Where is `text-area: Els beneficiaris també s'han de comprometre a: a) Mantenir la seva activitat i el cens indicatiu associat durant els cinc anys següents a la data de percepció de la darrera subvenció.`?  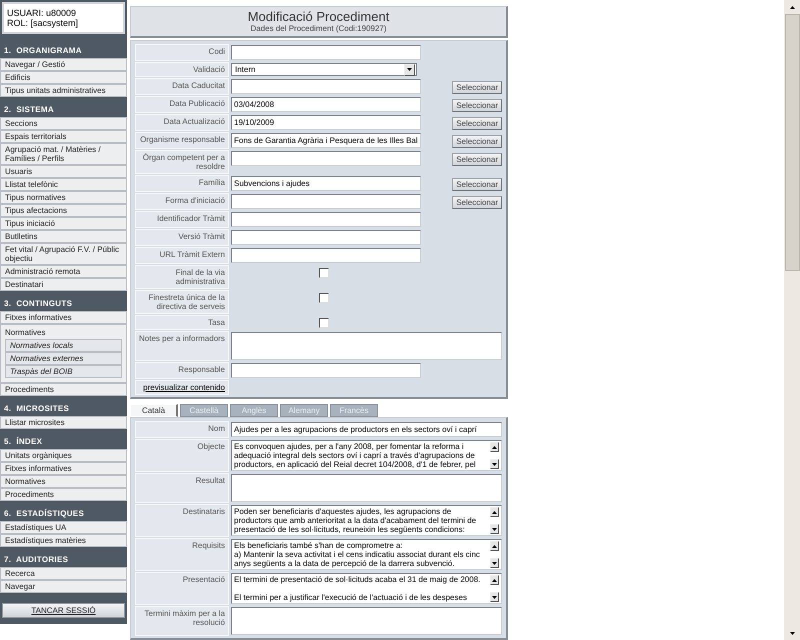
text-area: Els beneficiaris també s'han de comprometre a: a) Mantenir la seva activitat i el cens indicatiu associat durant els cinc anys següents a la data de percepció de la darrera subvenció. is located at coordinates (366, 554).